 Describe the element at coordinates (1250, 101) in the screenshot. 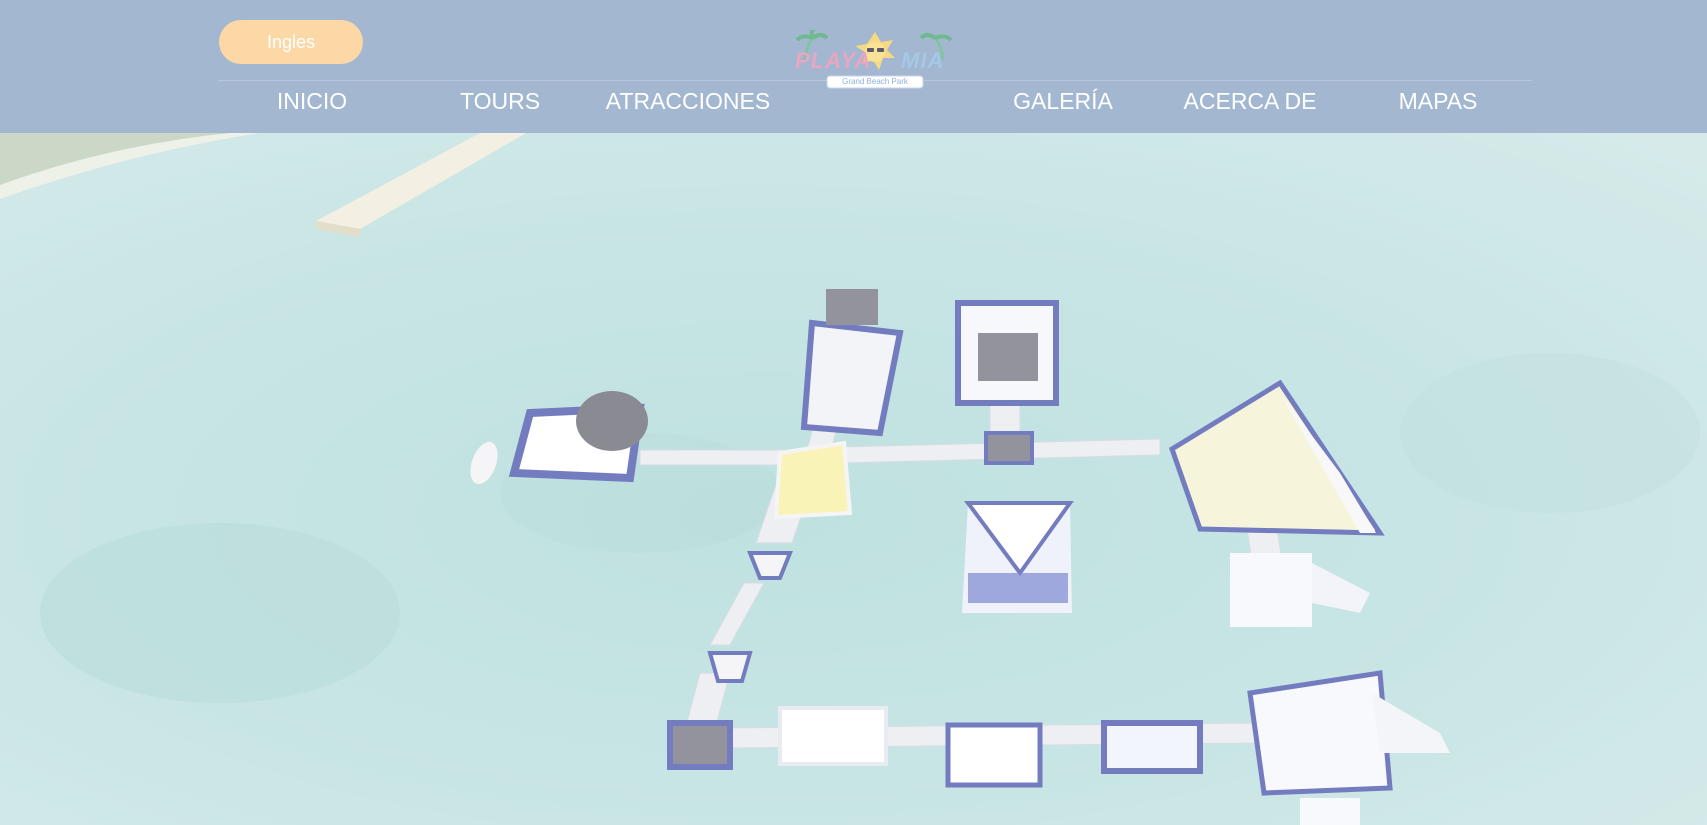

I see `nav-acerca-de: ACERCA DE` at that location.